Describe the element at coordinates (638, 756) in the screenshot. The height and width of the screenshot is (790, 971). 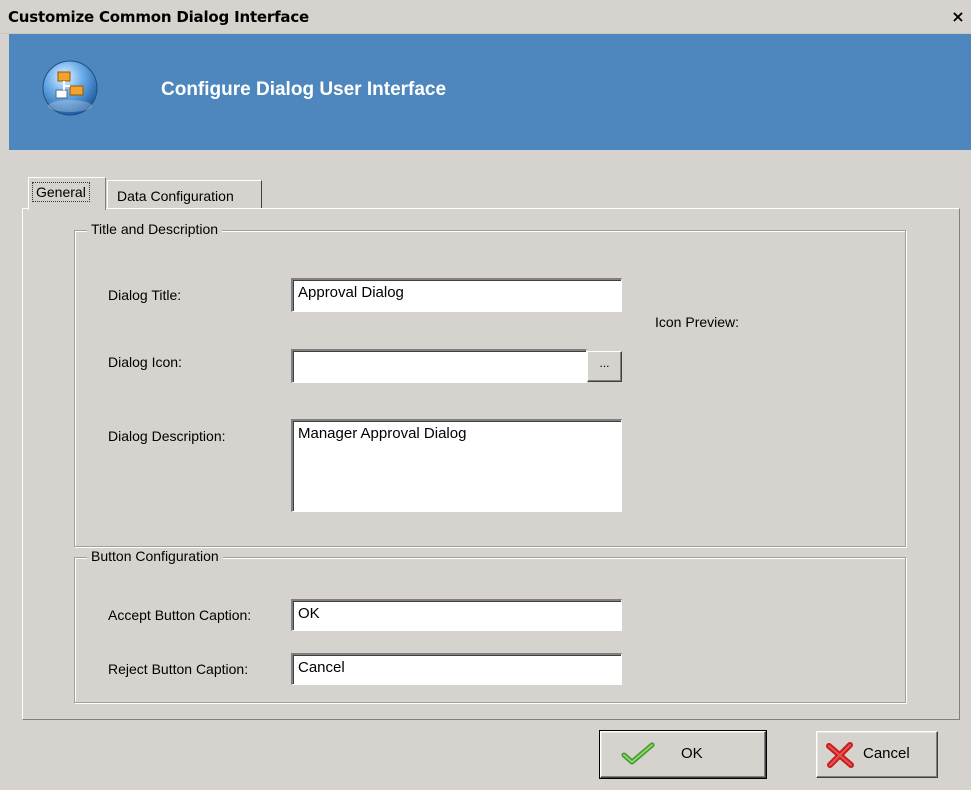
I see `checkmark-icon` at that location.